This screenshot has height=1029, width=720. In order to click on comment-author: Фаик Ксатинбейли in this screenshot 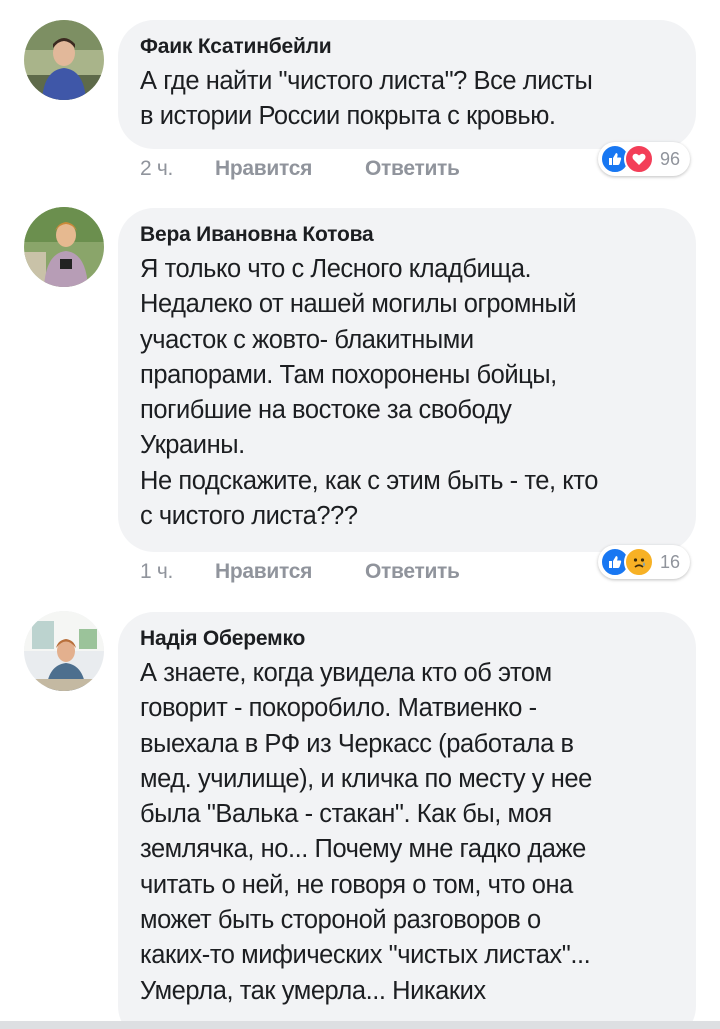, I will do `click(406, 47)`.